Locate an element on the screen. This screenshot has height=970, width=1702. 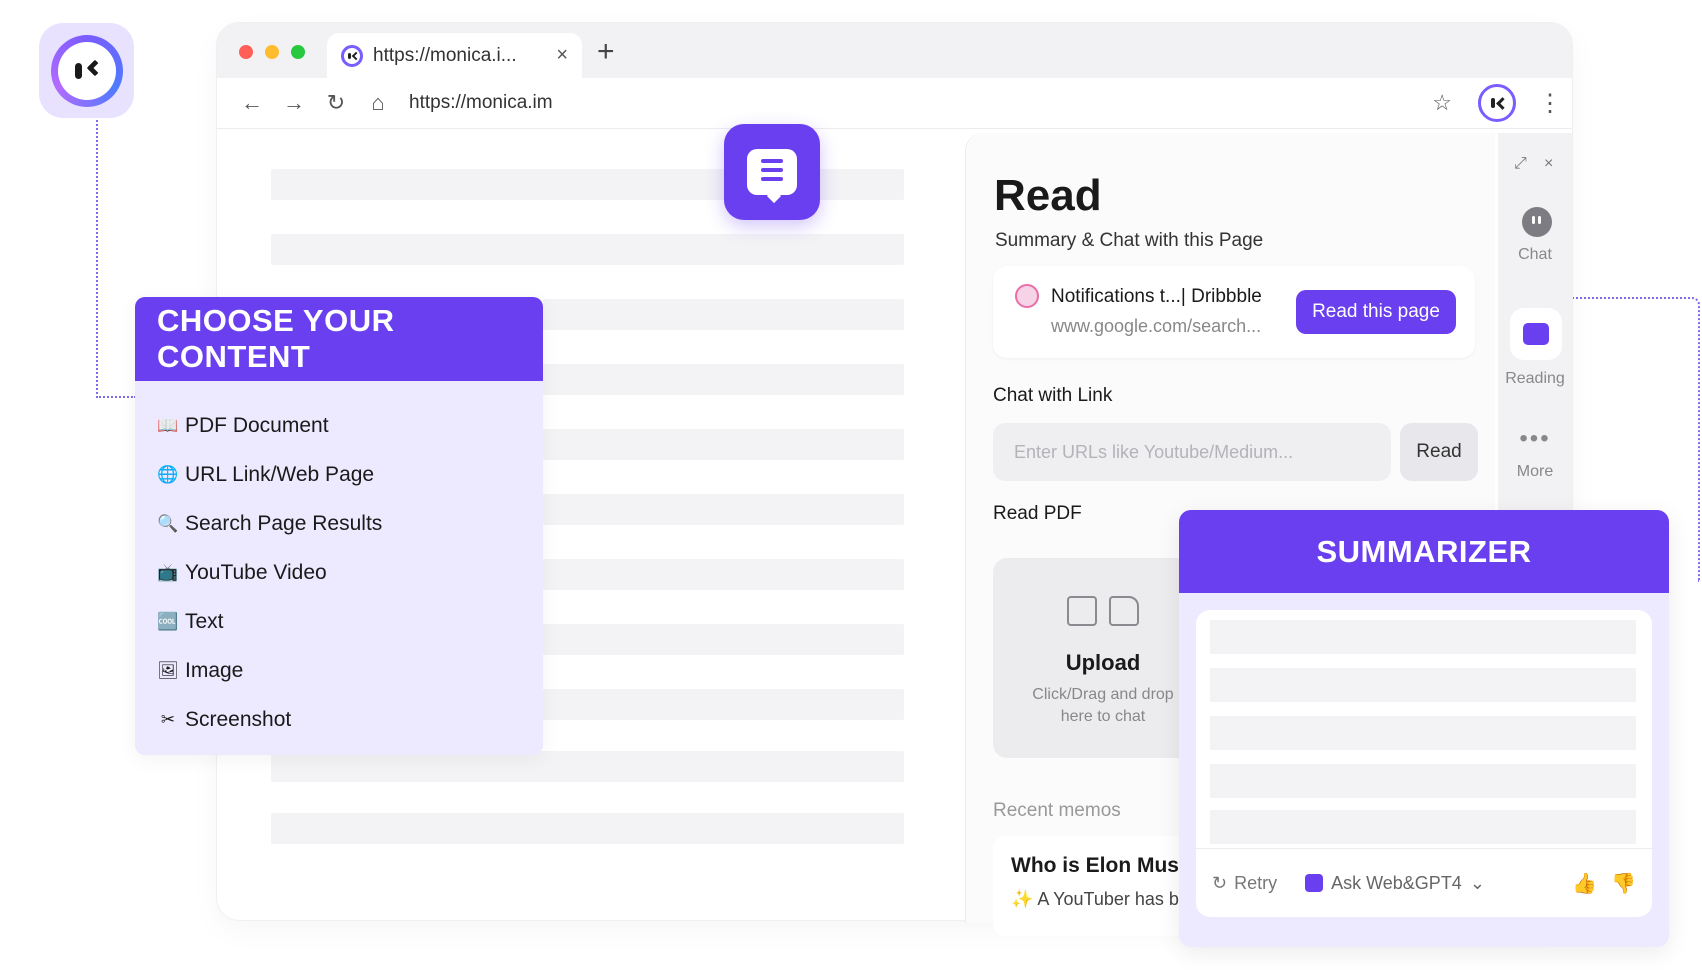
summarizer-title: SUMMARIZER is located at coordinates (1424, 551).